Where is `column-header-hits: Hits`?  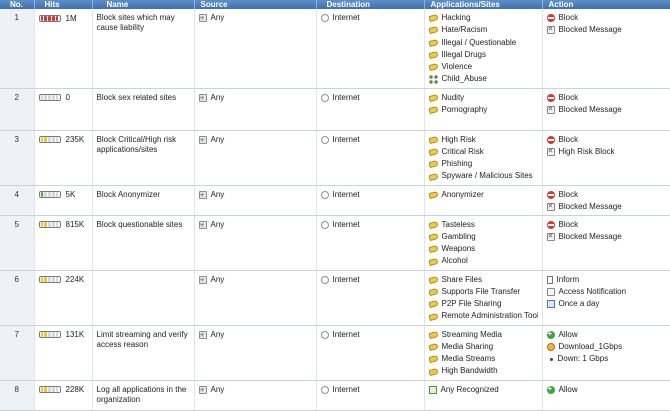
column-header-hits: Hits is located at coordinates (63, 4).